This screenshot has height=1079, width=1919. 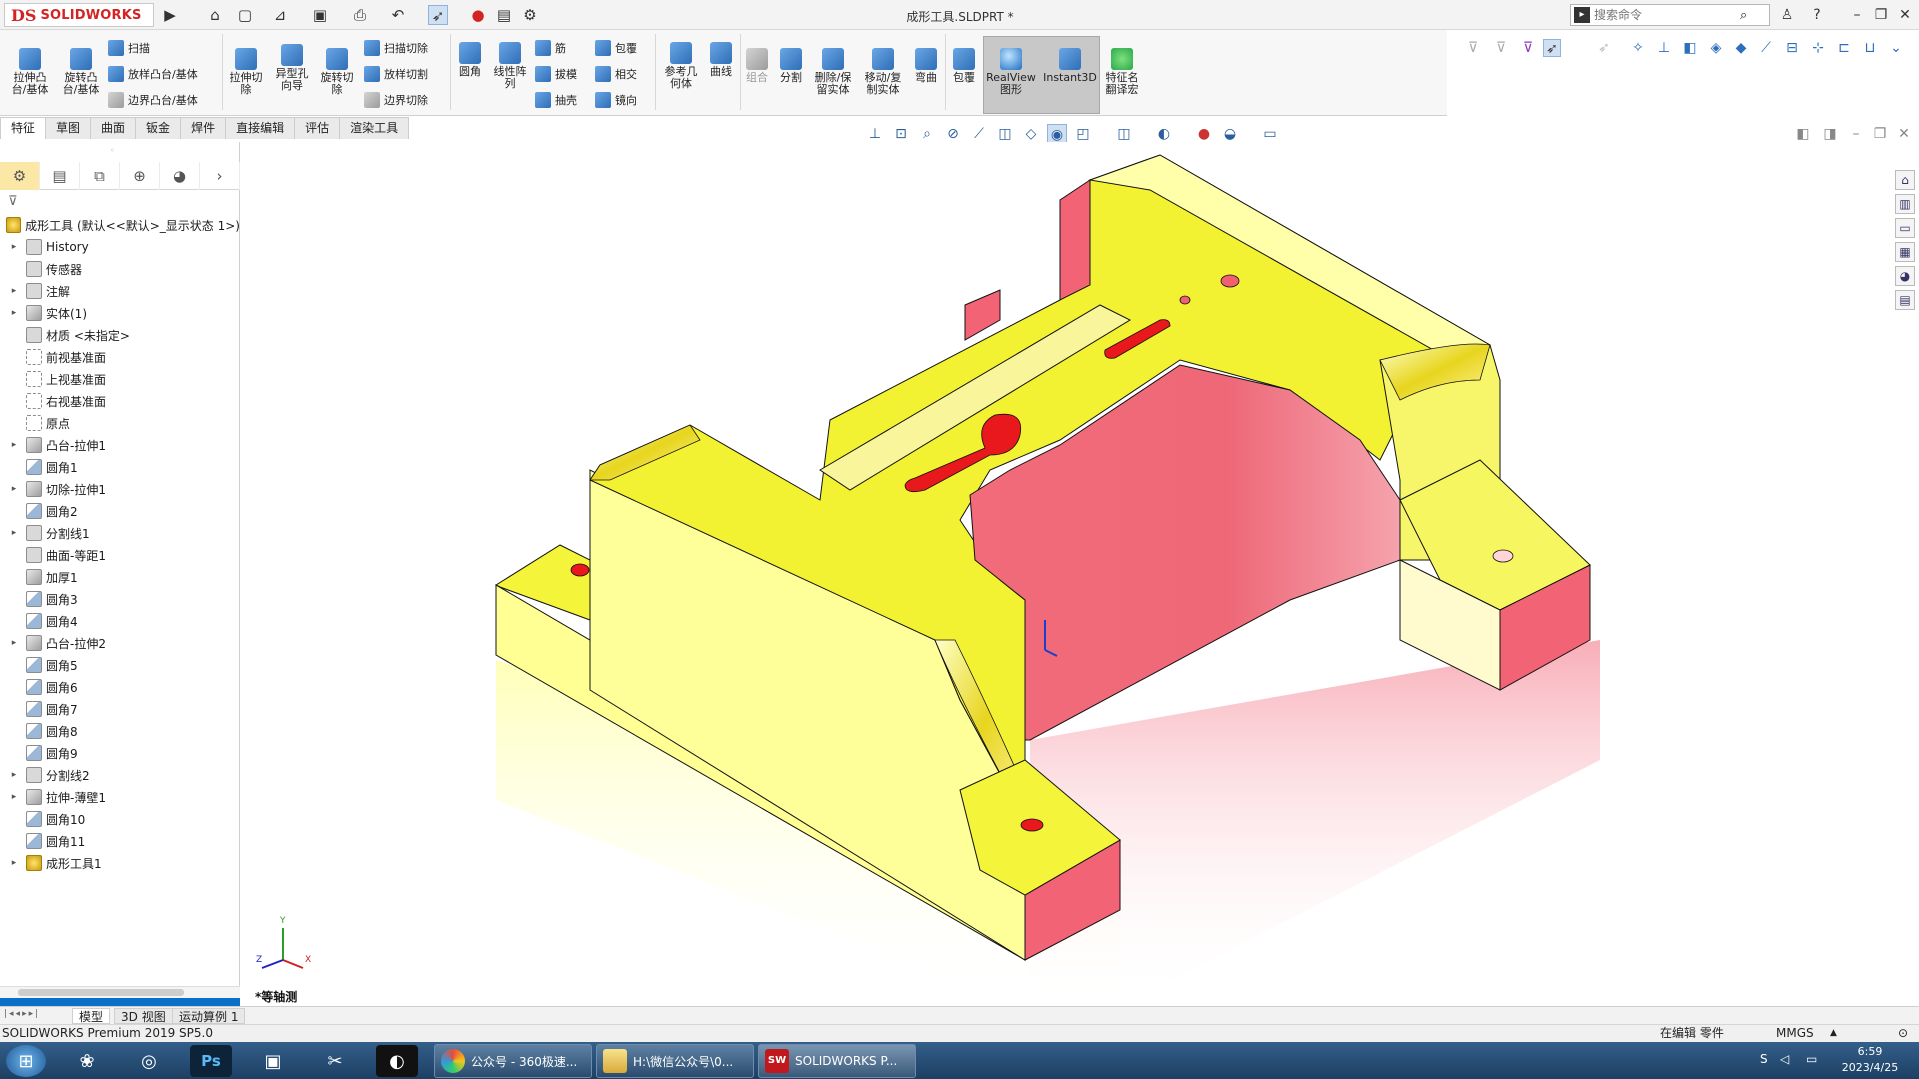 What do you see at coordinates (120, 511) in the screenshot?
I see `tree-item: 圆角2` at bounding box center [120, 511].